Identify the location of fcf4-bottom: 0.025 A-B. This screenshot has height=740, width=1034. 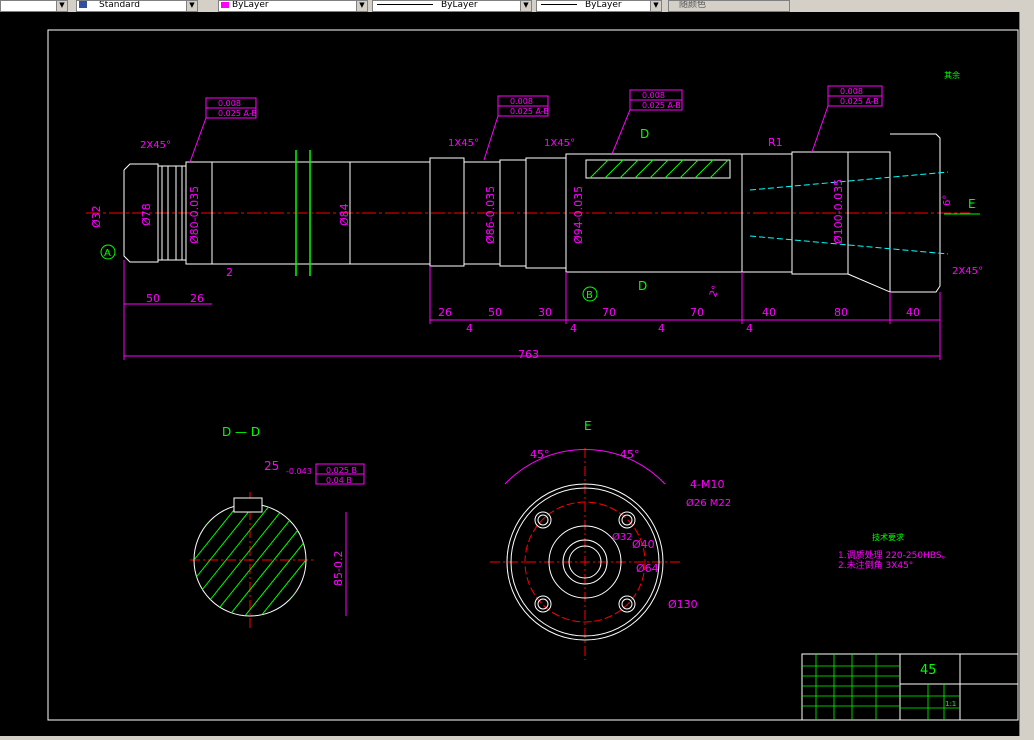
(859, 101).